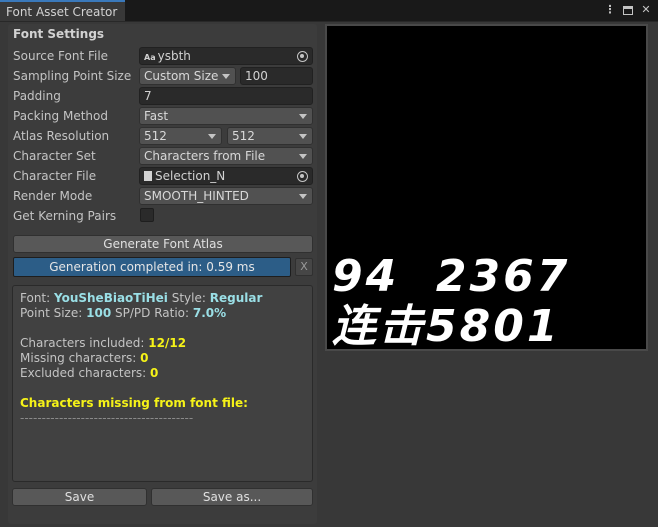 Image resolution: width=658 pixels, height=527 pixels. I want to click on atlas-label: Atlas Resolution, so click(61, 136).